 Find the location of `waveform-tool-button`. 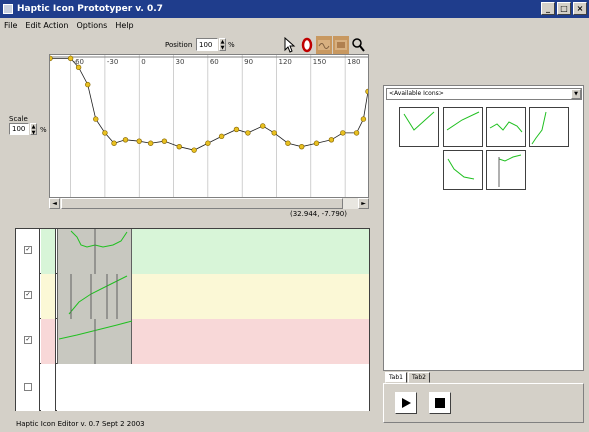

waveform-tool-button is located at coordinates (324, 45).